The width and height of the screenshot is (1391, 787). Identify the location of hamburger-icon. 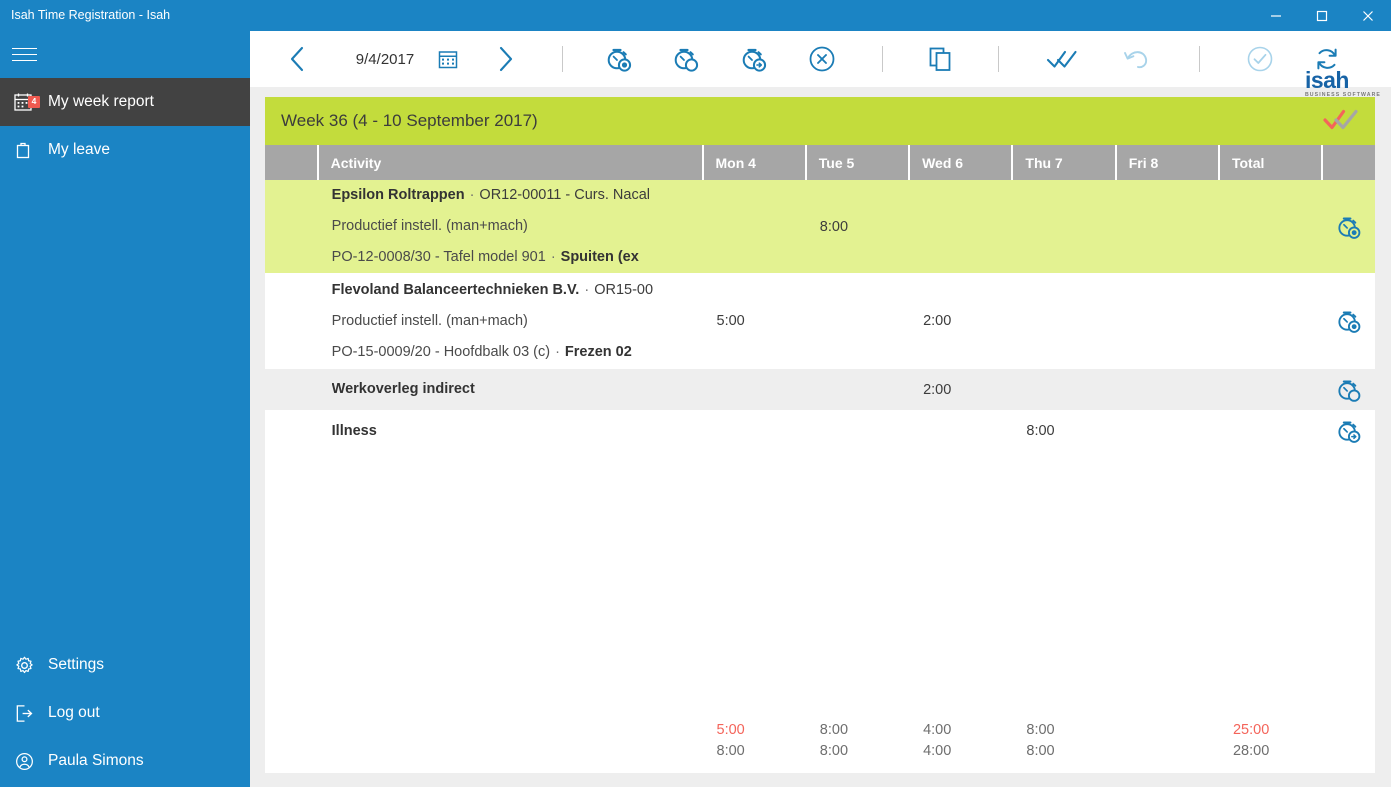
(24, 54).